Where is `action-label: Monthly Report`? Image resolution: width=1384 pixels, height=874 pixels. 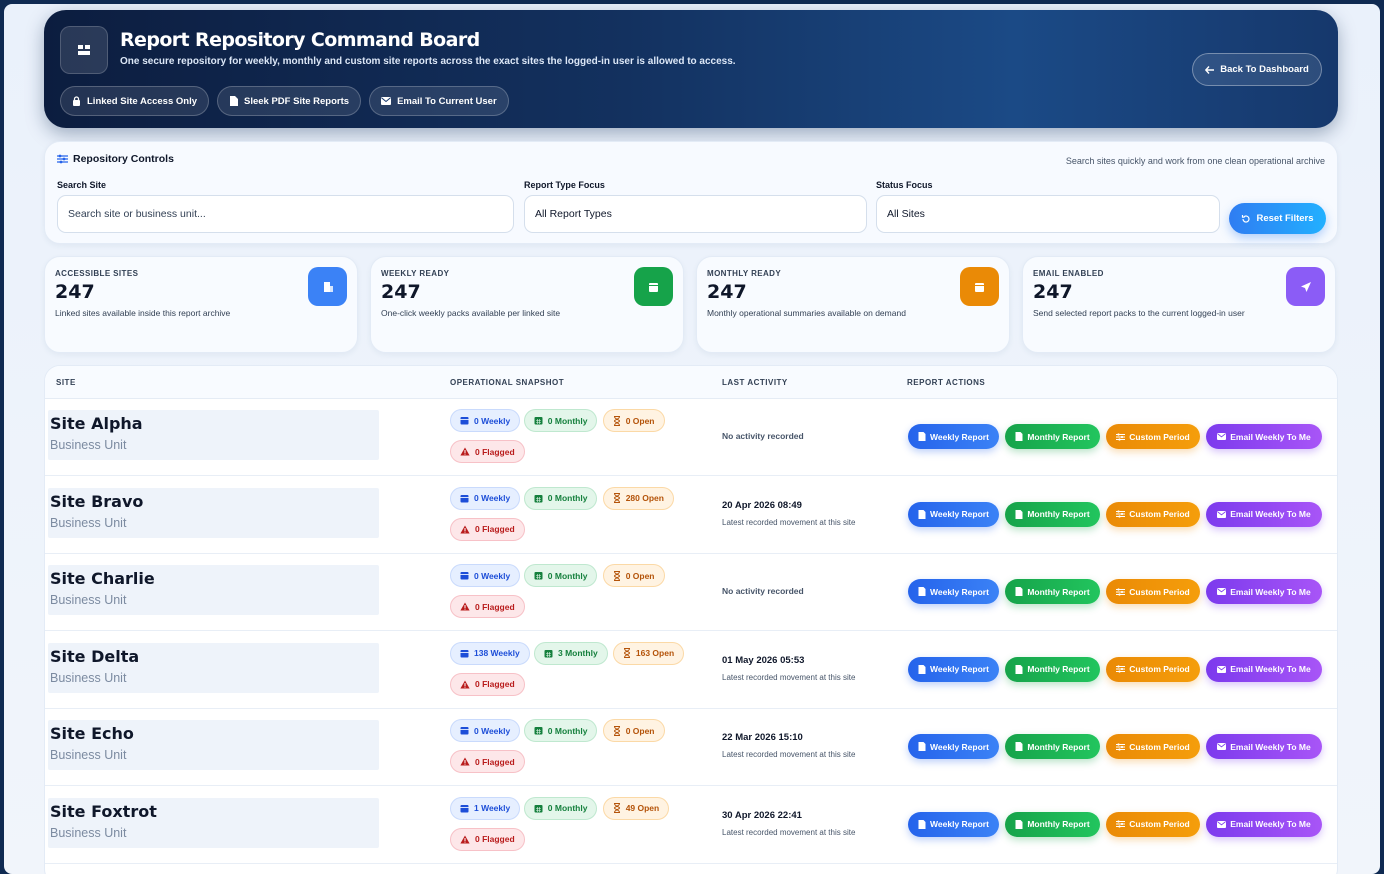
action-label: Monthly Report is located at coordinates (1058, 824).